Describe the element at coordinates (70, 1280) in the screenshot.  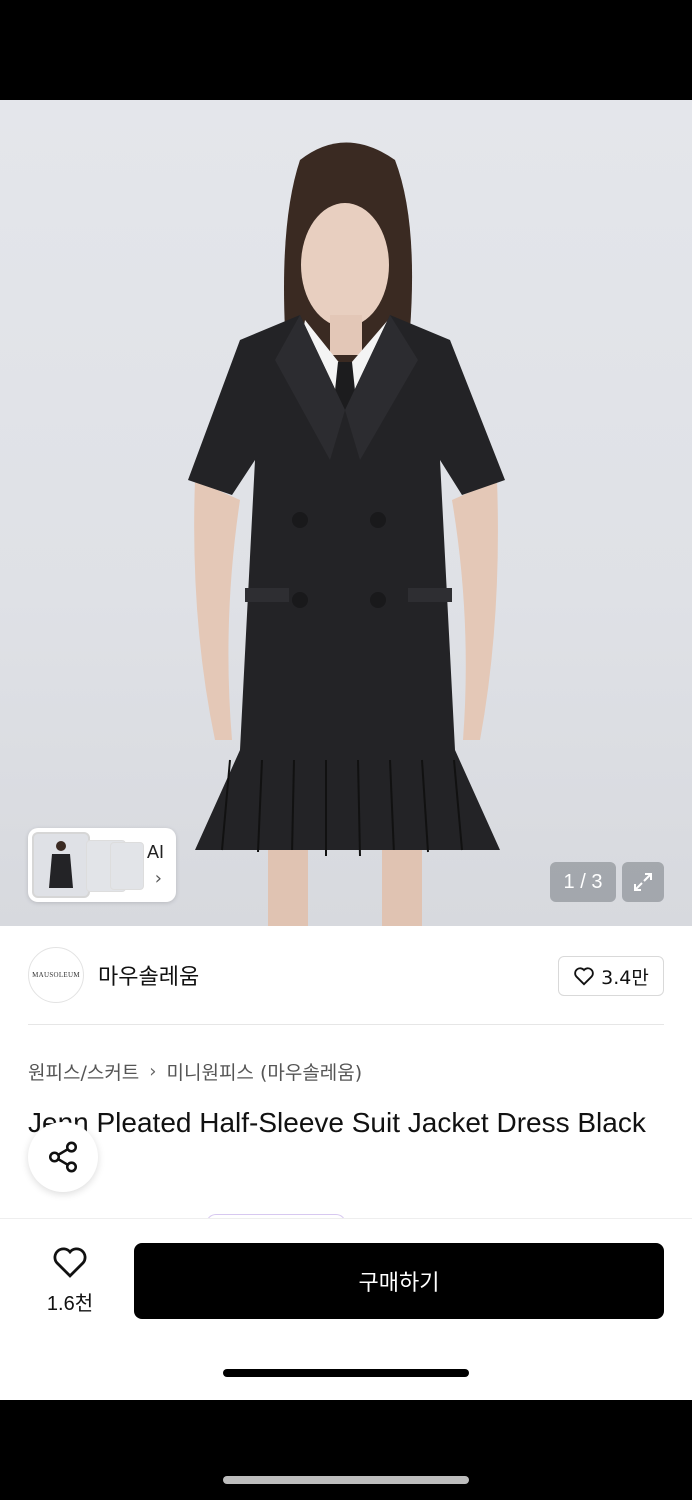
I see `favorite-button: 1.6천` at that location.